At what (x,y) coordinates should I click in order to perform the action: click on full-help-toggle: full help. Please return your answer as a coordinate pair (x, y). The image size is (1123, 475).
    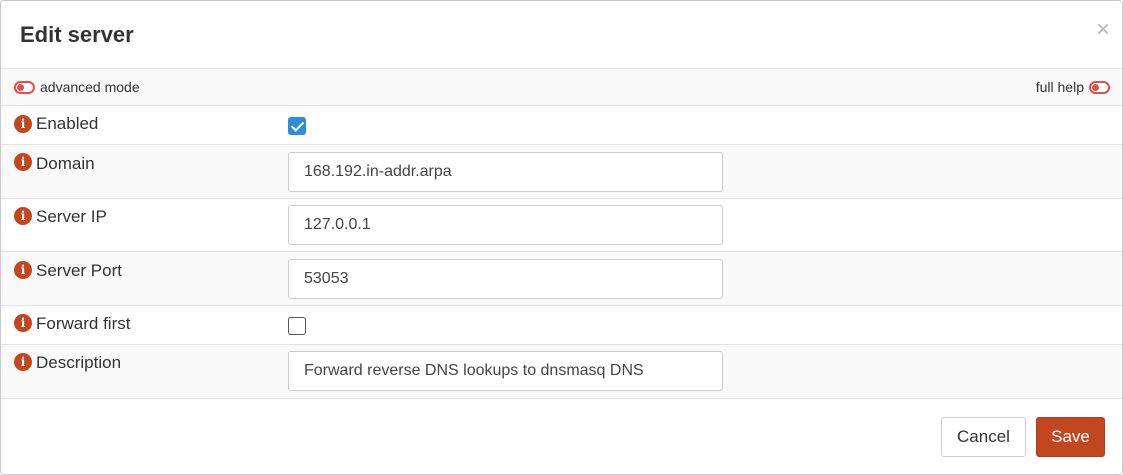
    Looking at the image, I should click on (1073, 87).